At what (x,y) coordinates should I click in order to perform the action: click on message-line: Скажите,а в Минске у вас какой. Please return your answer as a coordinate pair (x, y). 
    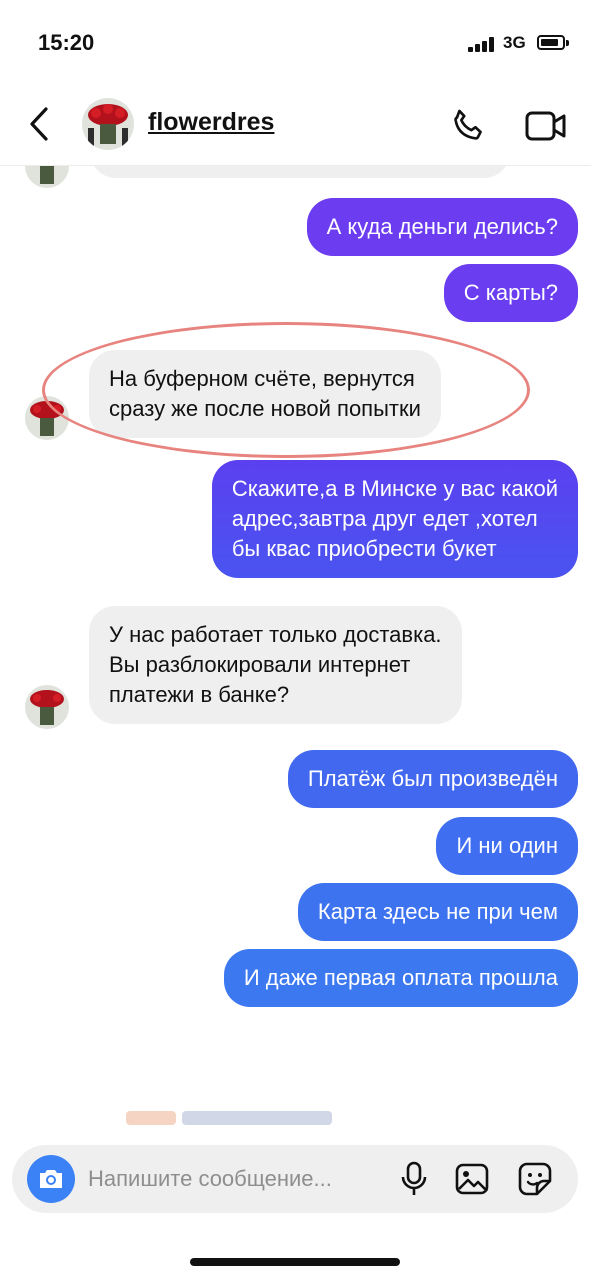
    Looking at the image, I should click on (394, 488).